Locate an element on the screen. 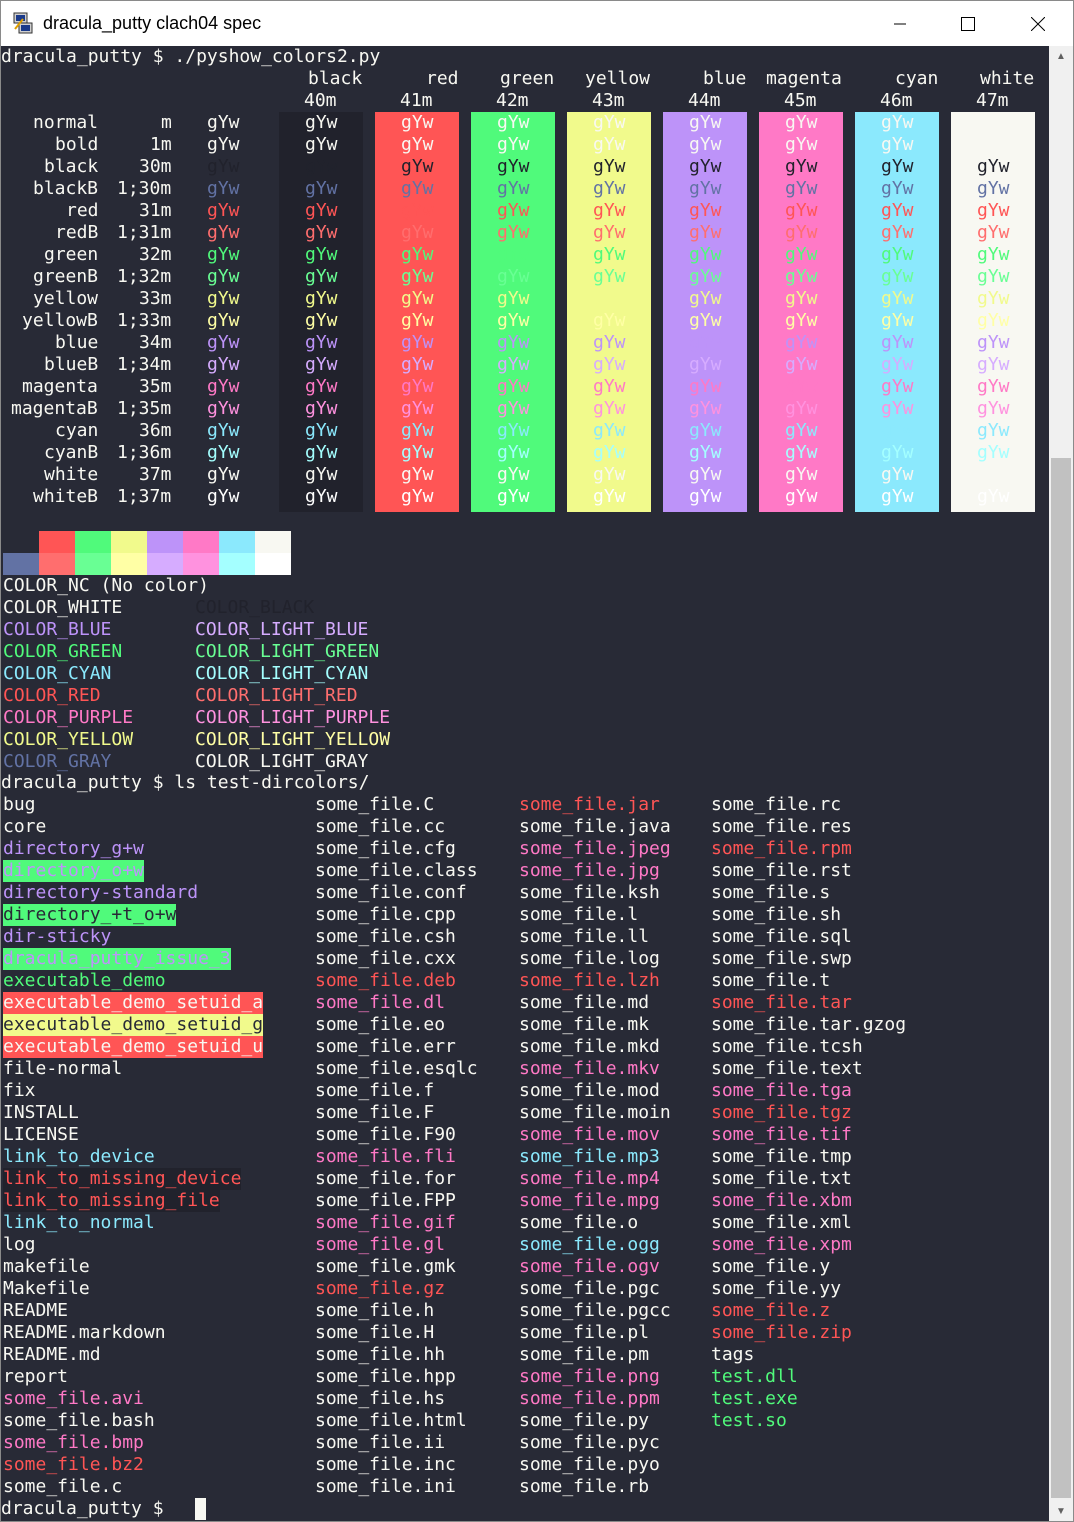 The width and height of the screenshot is (1074, 1522). ls-entry: README.md is located at coordinates (52, 1354).